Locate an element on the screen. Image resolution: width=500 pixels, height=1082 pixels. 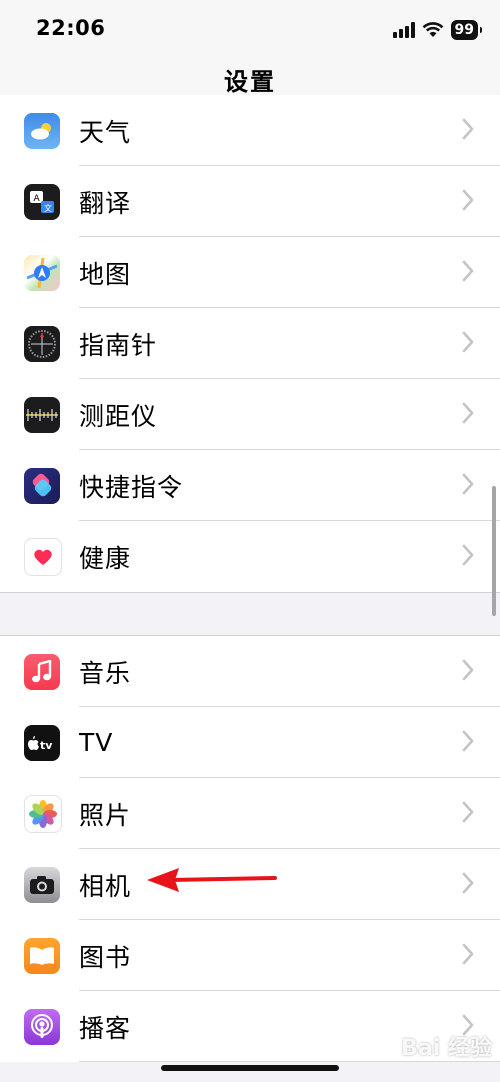
status-icons: 99 is located at coordinates (437, 30).